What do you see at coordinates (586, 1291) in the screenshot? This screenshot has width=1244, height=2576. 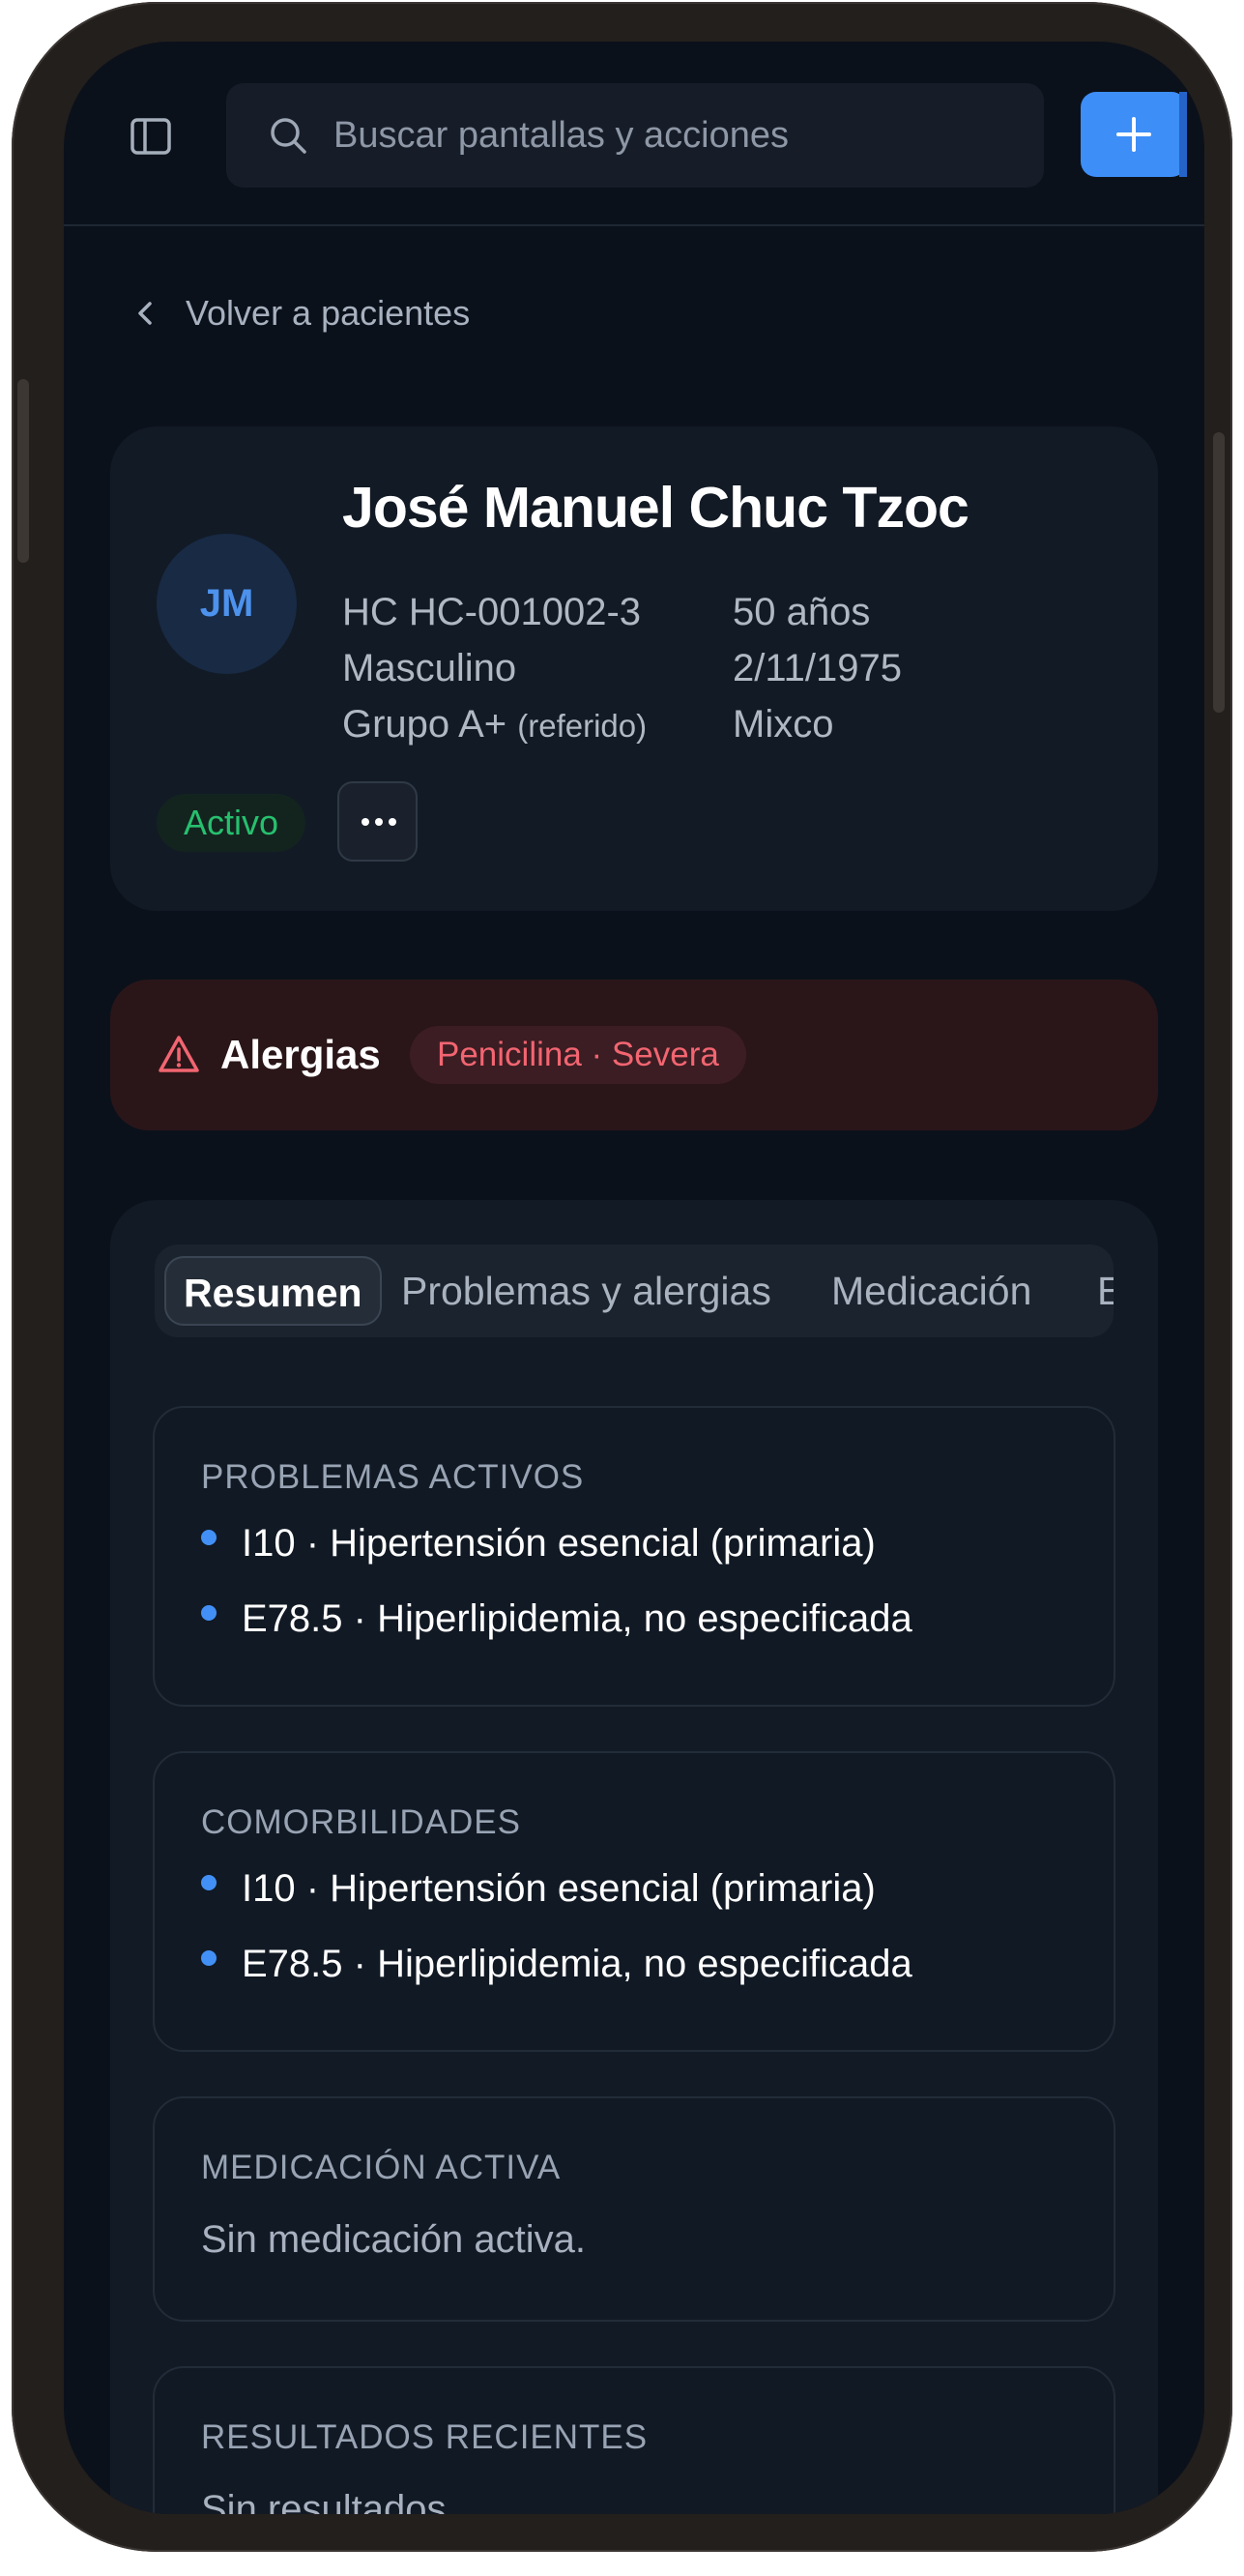 I see `tab-problemas-y-alergias: Problemas y alergias` at bounding box center [586, 1291].